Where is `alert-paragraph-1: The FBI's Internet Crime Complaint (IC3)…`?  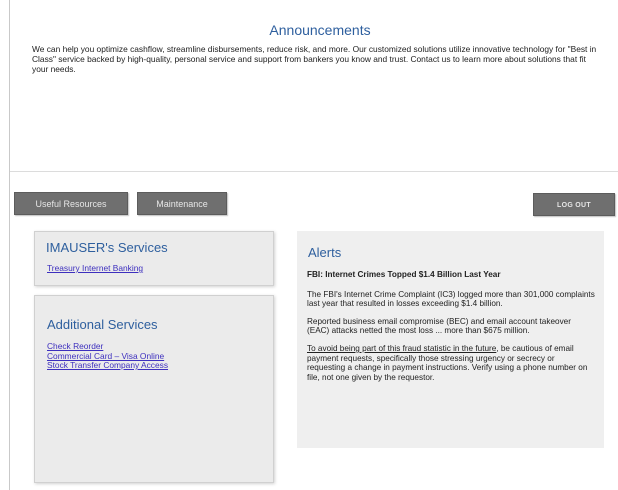
alert-paragraph-1: The FBI's Internet Crime Complaint (IC3)… is located at coordinates (451, 299).